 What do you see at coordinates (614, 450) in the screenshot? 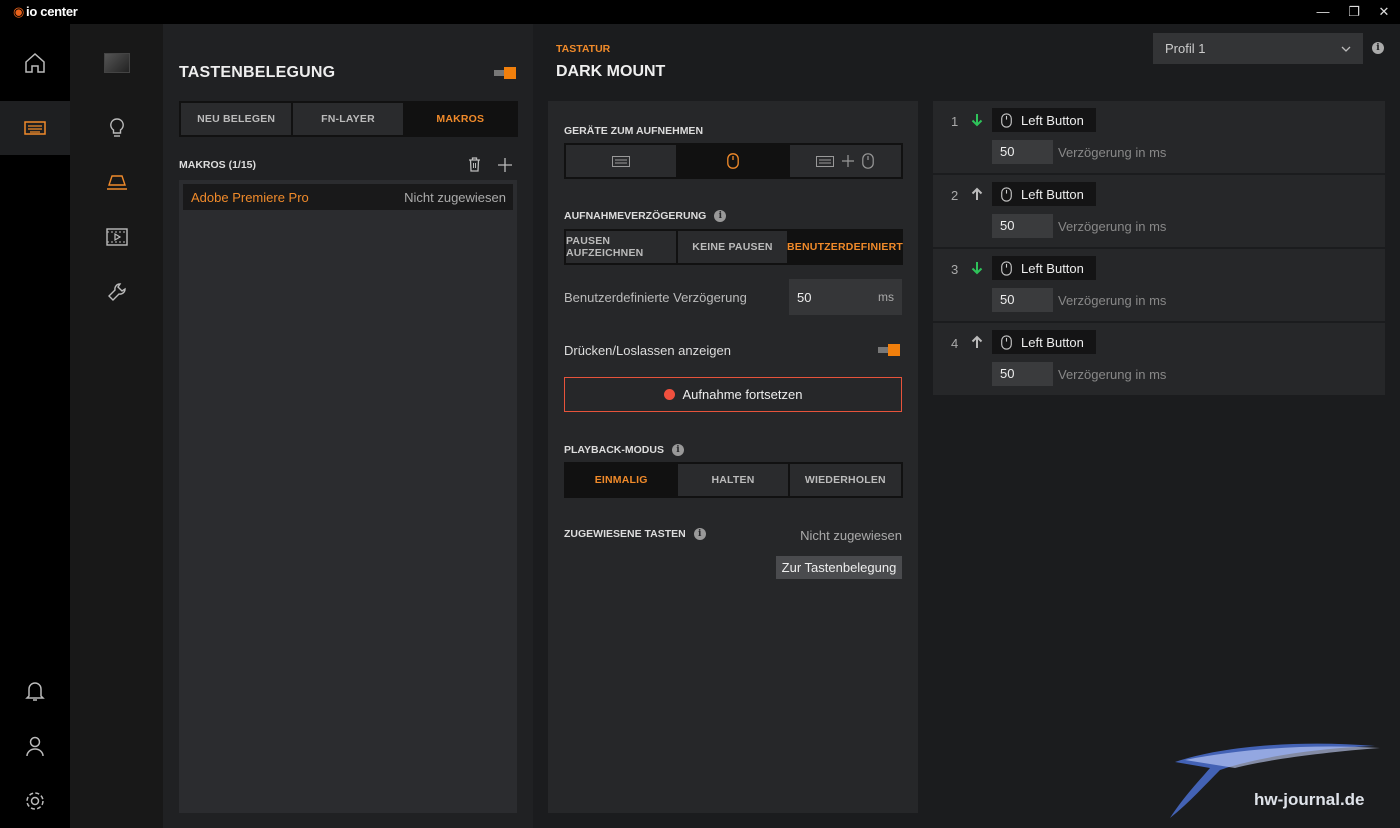
I see `playback-label-text: PLAYBACK-MODUS` at bounding box center [614, 450].